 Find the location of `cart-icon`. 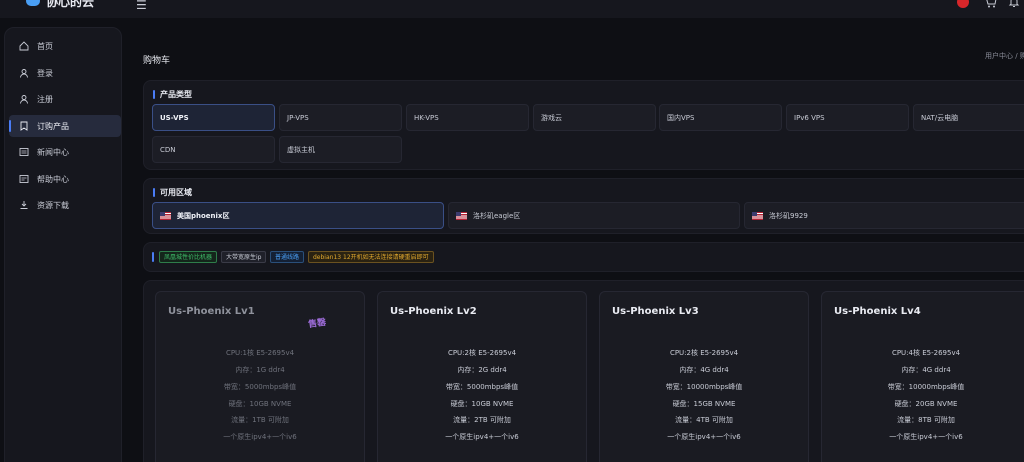

cart-icon is located at coordinates (990, 4).